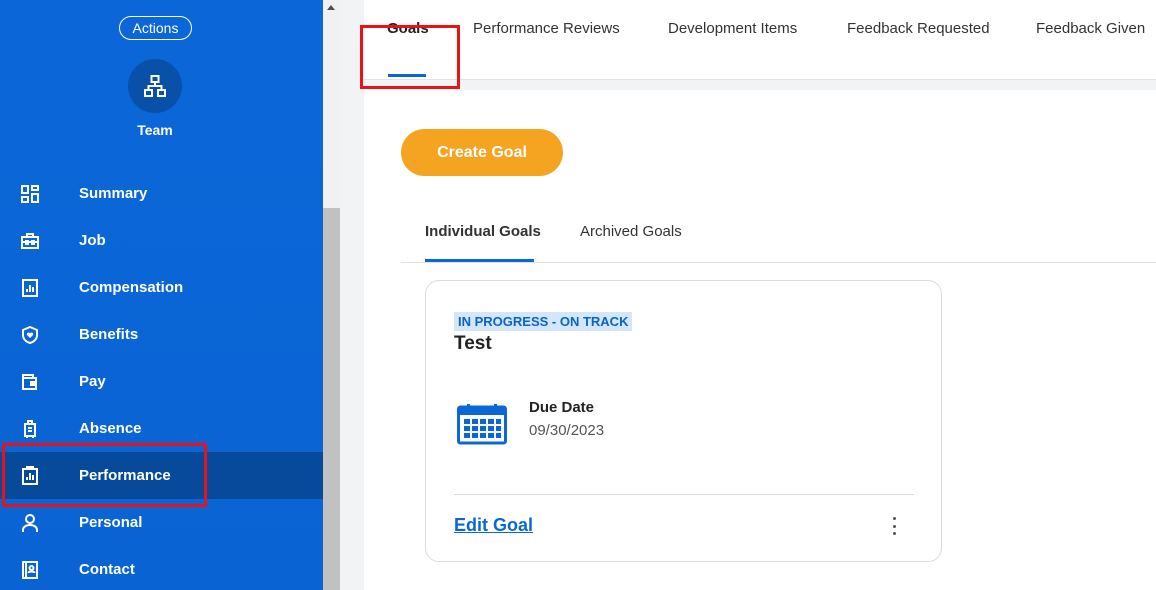 Image resolution: width=1156 pixels, height=590 pixels. Describe the element at coordinates (567, 430) in the screenshot. I see `due-date-value: 09/30/2023` at that location.